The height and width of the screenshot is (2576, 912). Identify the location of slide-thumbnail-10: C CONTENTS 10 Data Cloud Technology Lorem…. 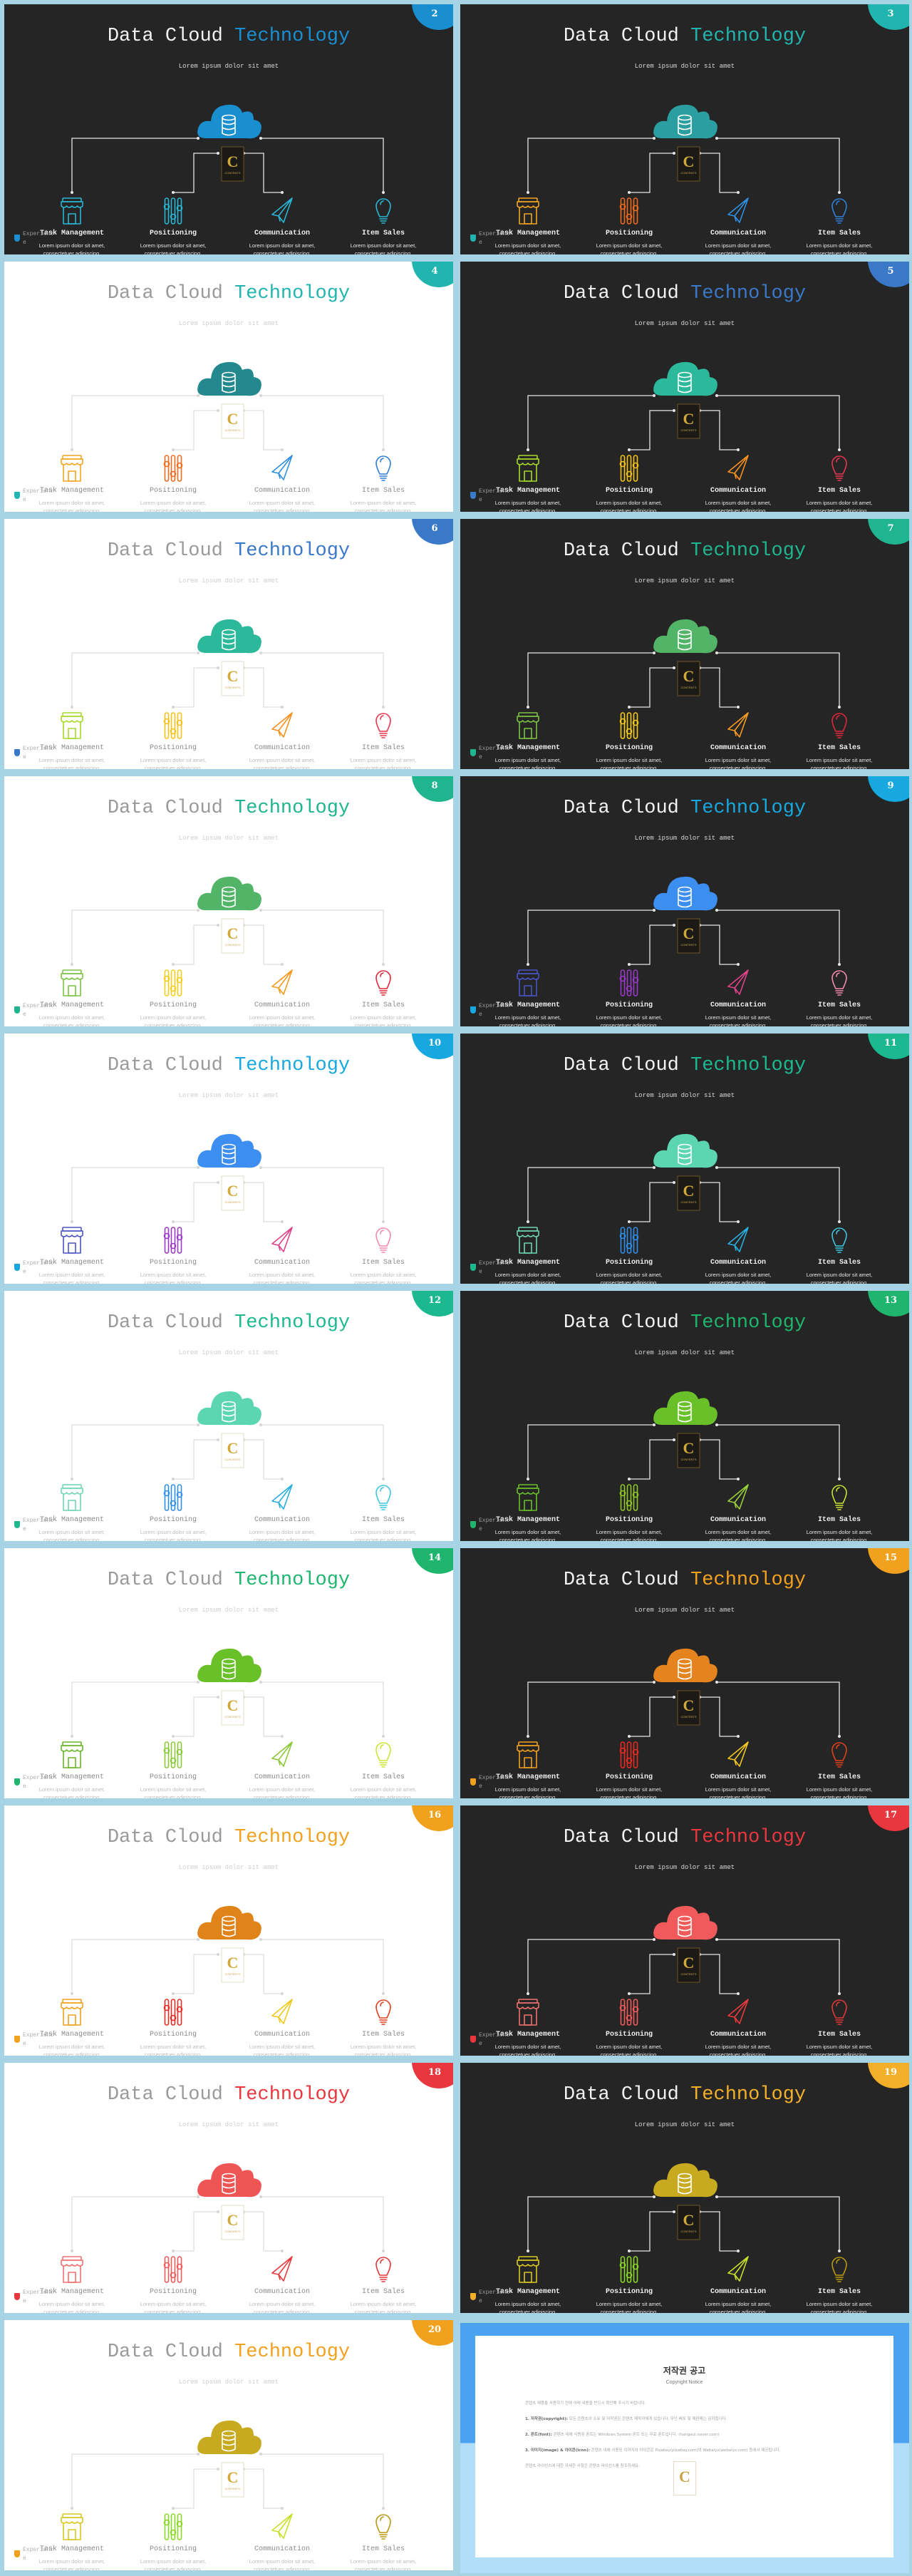
(228, 1158).